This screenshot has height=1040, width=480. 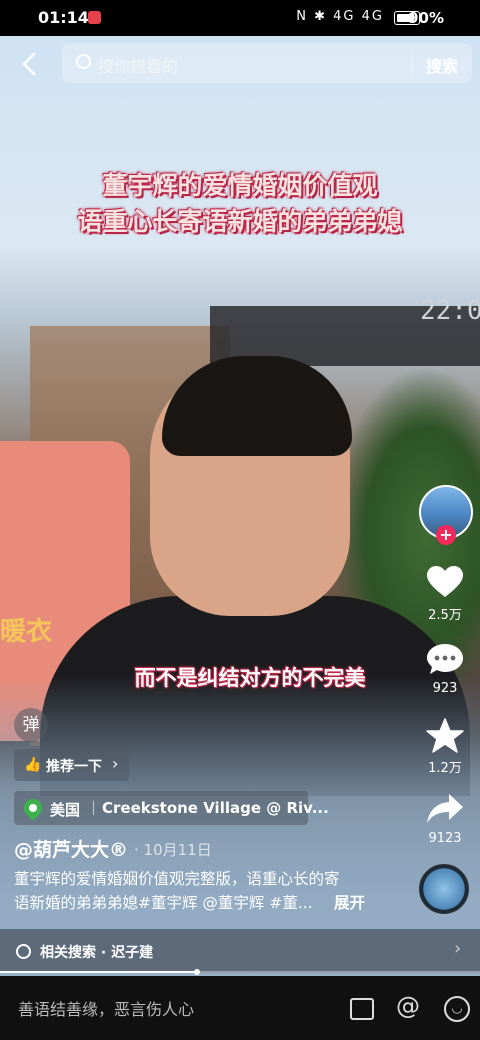 I want to click on video-title-line2: 语重心长寄语新婚的弟弟弟媳, so click(x=240, y=221).